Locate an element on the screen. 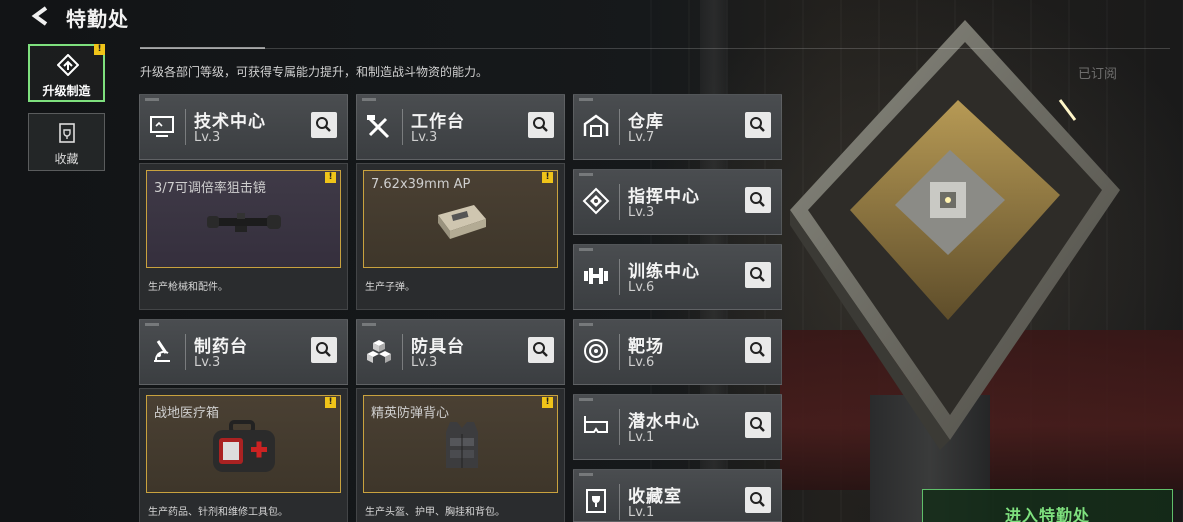 Image resolution: width=1183 pixels, height=522 pixels. production-description: 生产头盔、护甲、胸挂和背包。 is located at coordinates (435, 512).